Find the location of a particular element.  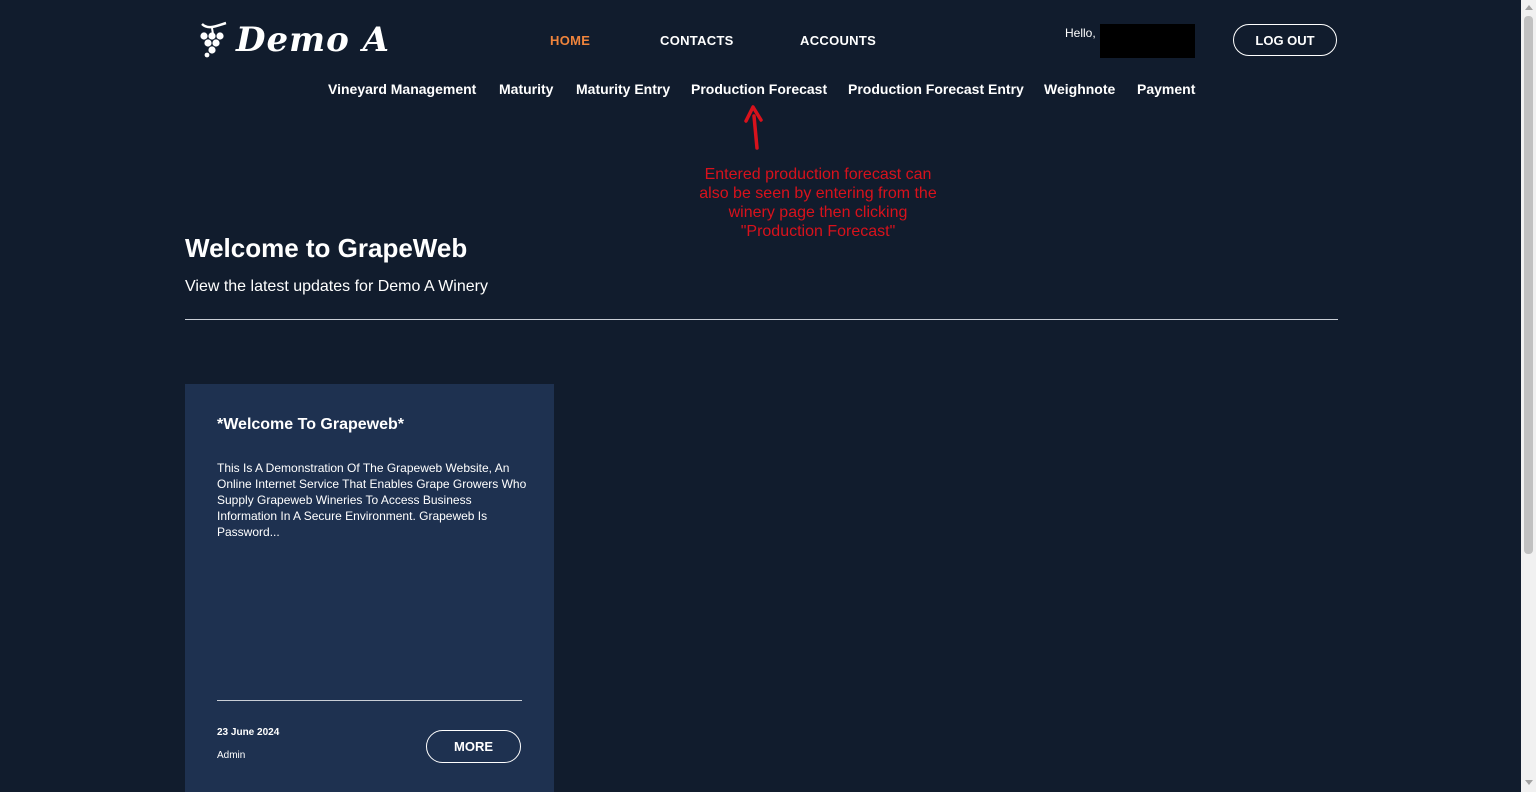

grapes-icon is located at coordinates (213, 39).